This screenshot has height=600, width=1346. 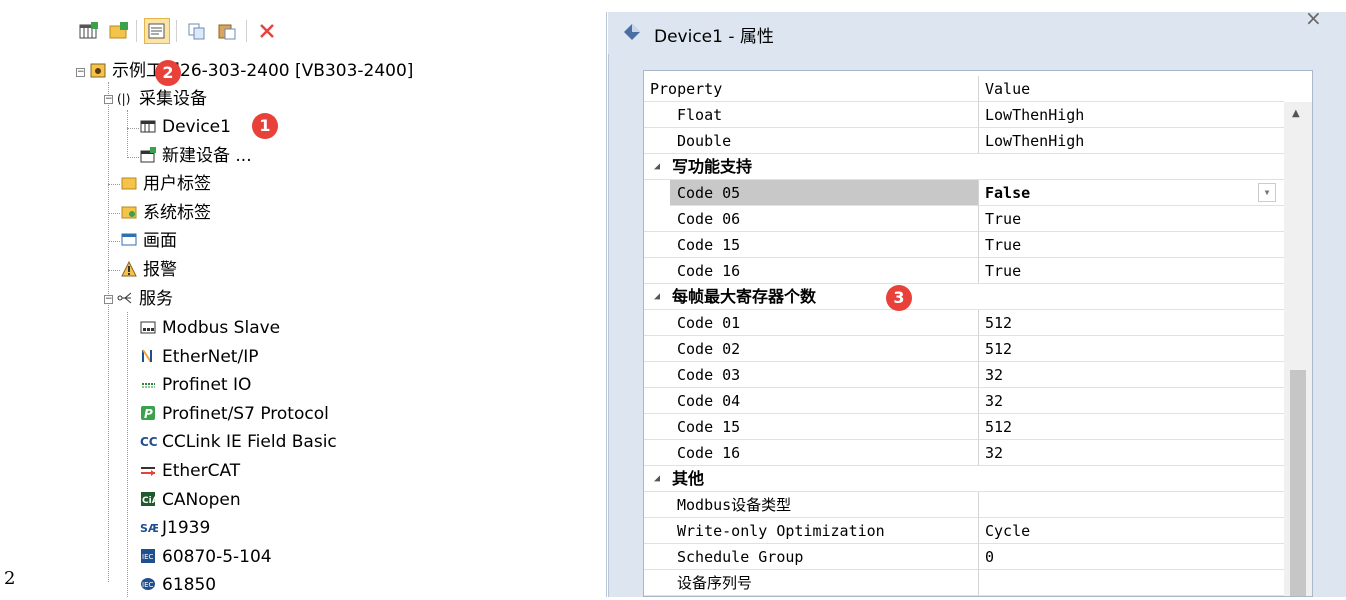 I want to click on grid-row: Modbus设备类型, so click(x=964, y=505).